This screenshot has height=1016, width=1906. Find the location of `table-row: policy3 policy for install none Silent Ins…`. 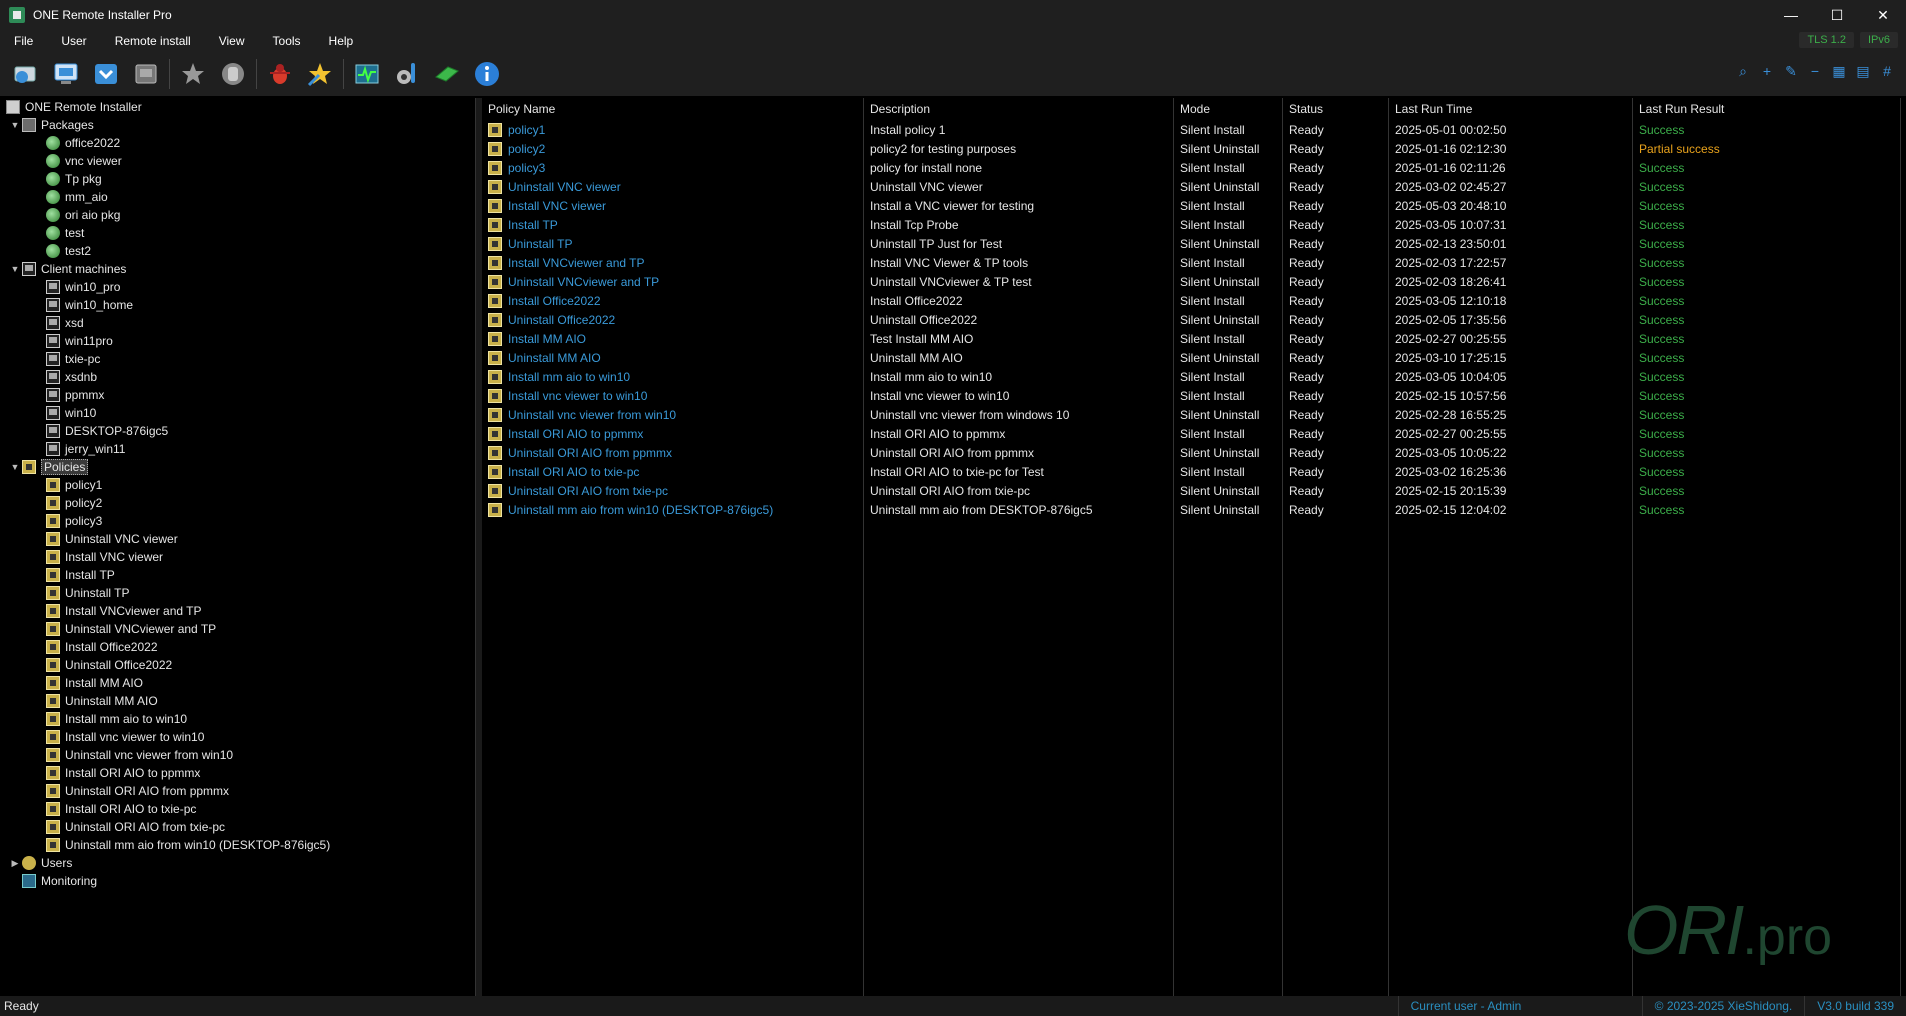

table-row: policy3 policy for install none Silent Ins… is located at coordinates (1194, 167).